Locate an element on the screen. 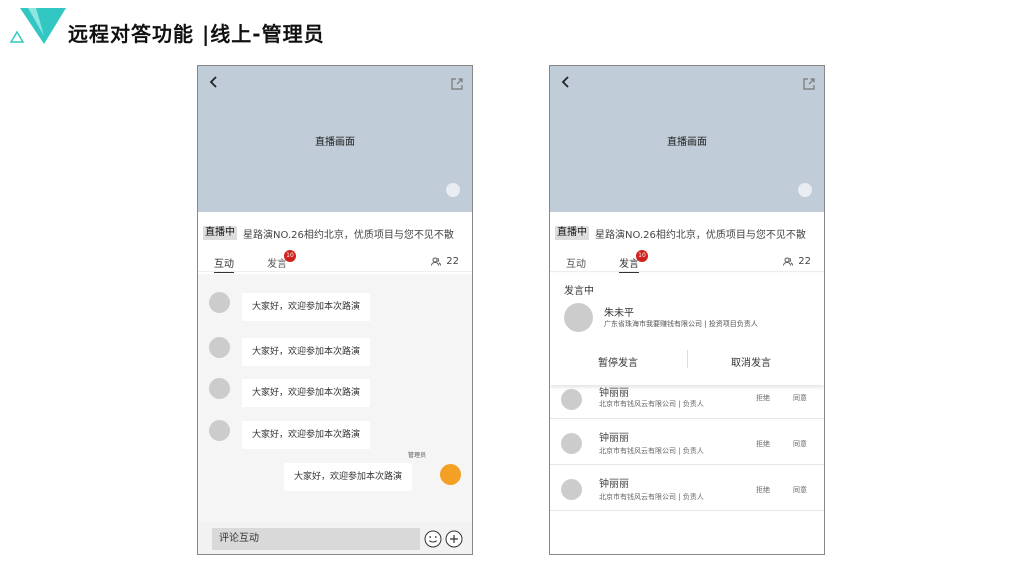 Image resolution: width=1024 pixels, height=576 pixels. comment-bar: 评论互动 is located at coordinates (335, 538).